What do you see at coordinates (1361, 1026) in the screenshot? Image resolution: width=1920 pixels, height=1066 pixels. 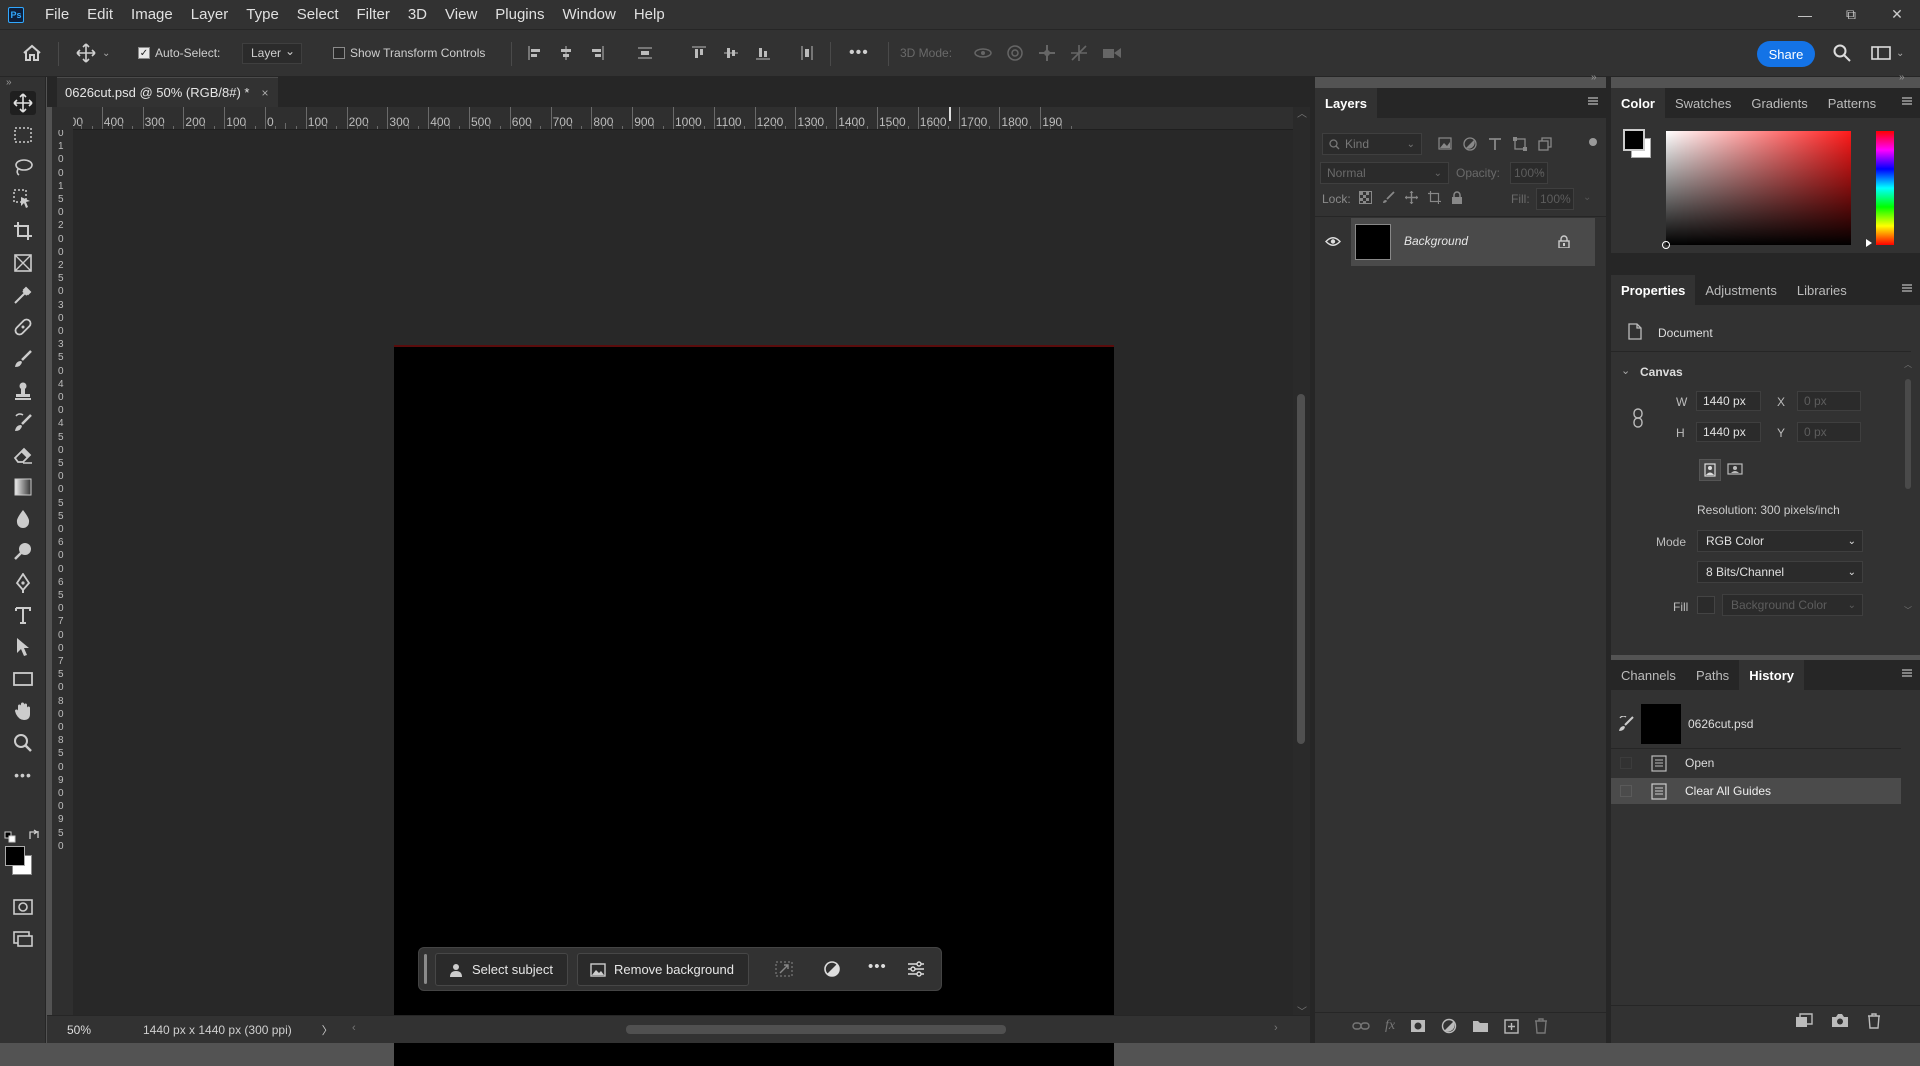 I see `link-layers-icon` at bounding box center [1361, 1026].